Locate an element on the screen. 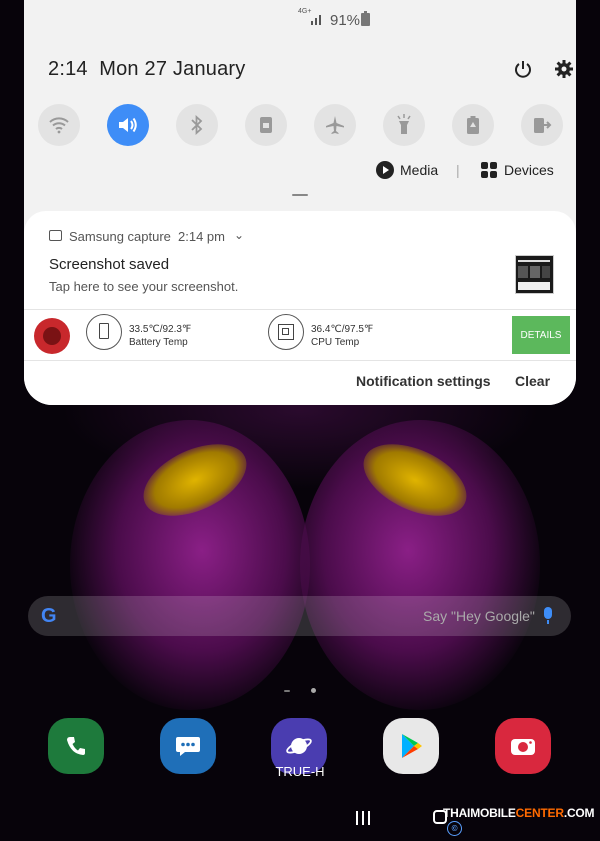 The height and width of the screenshot is (841, 600). messages-icon is located at coordinates (188, 746).